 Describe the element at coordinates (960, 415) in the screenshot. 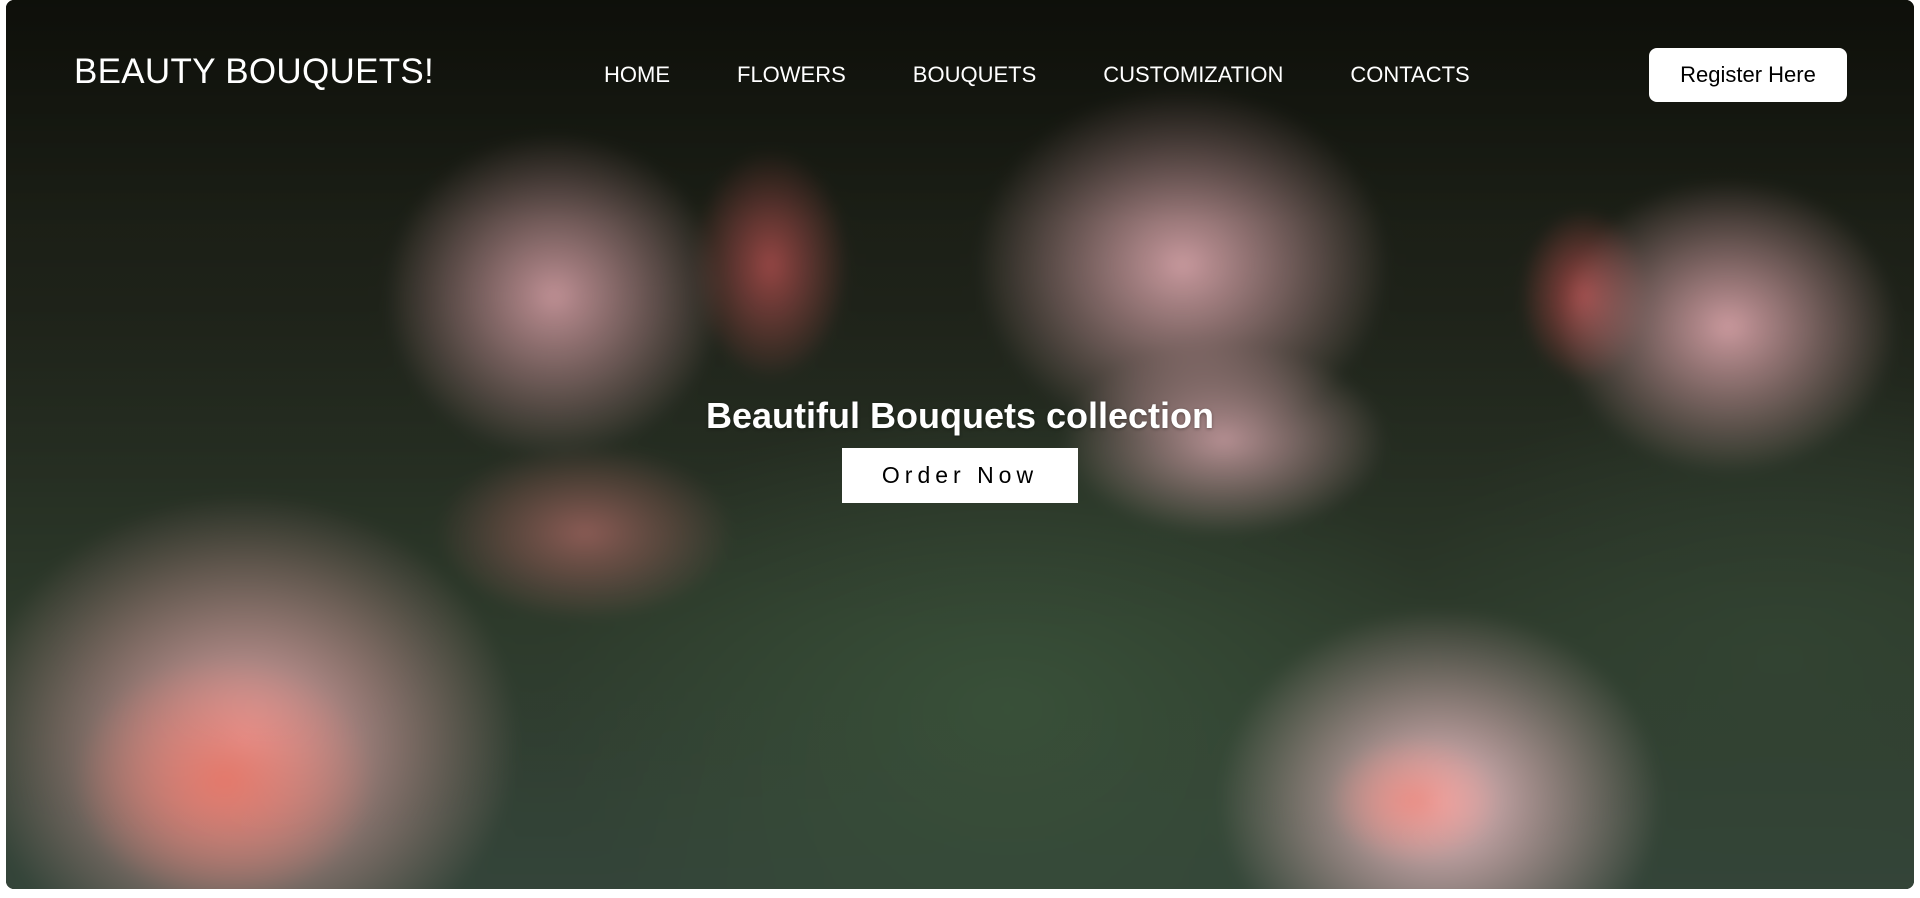

I see `hero-title: Beautiful Bouquets collection` at that location.